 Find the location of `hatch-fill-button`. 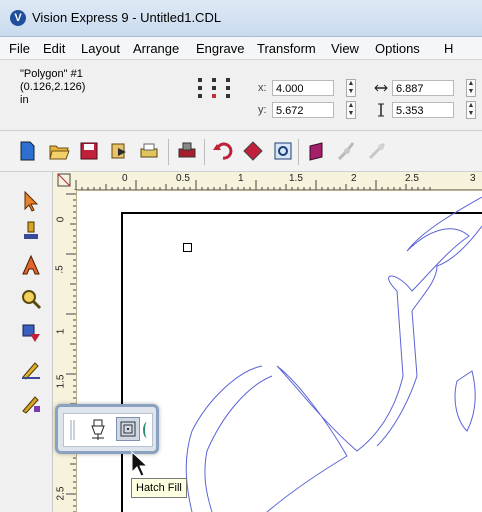

hatch-fill-button is located at coordinates (128, 429).